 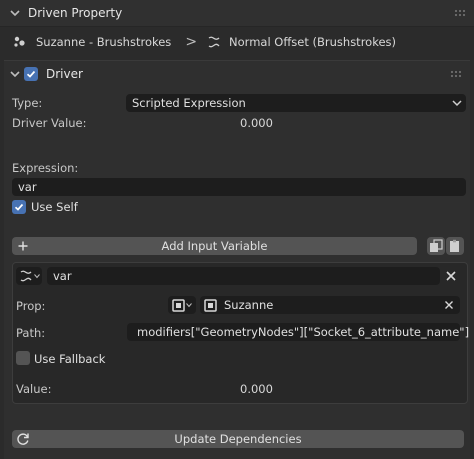 What do you see at coordinates (75, 13) in the screenshot?
I see `panel-title: Driven Property` at bounding box center [75, 13].